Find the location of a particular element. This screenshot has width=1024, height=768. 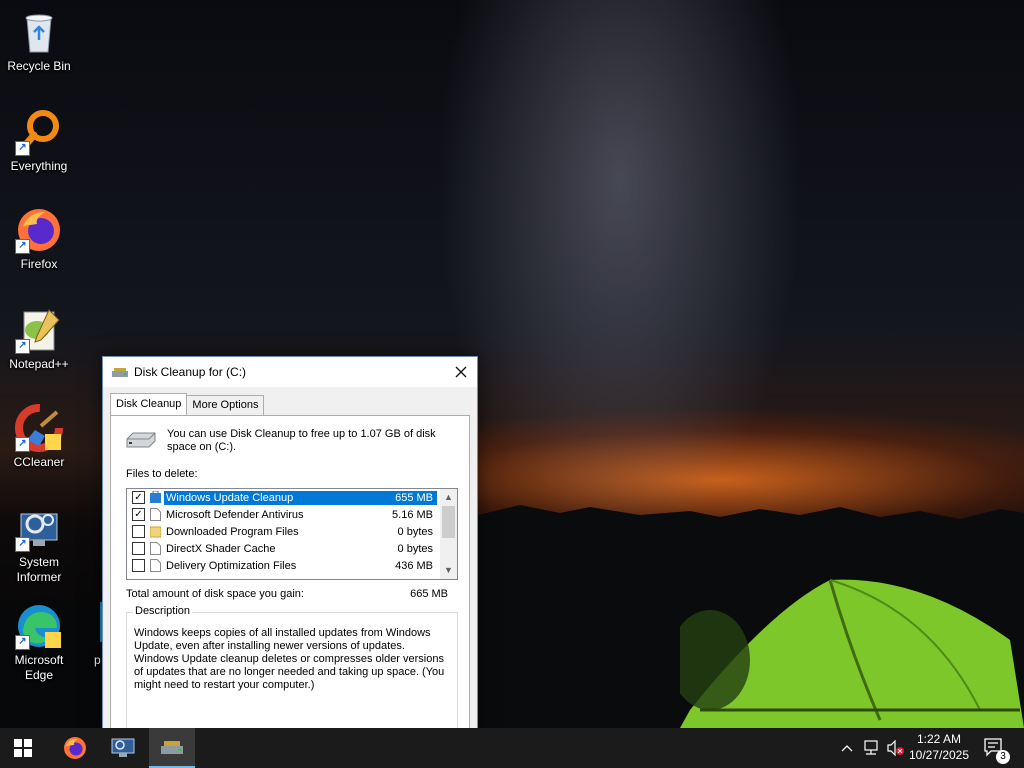

file-name: Downloaded Program Files is located at coordinates (232, 531).